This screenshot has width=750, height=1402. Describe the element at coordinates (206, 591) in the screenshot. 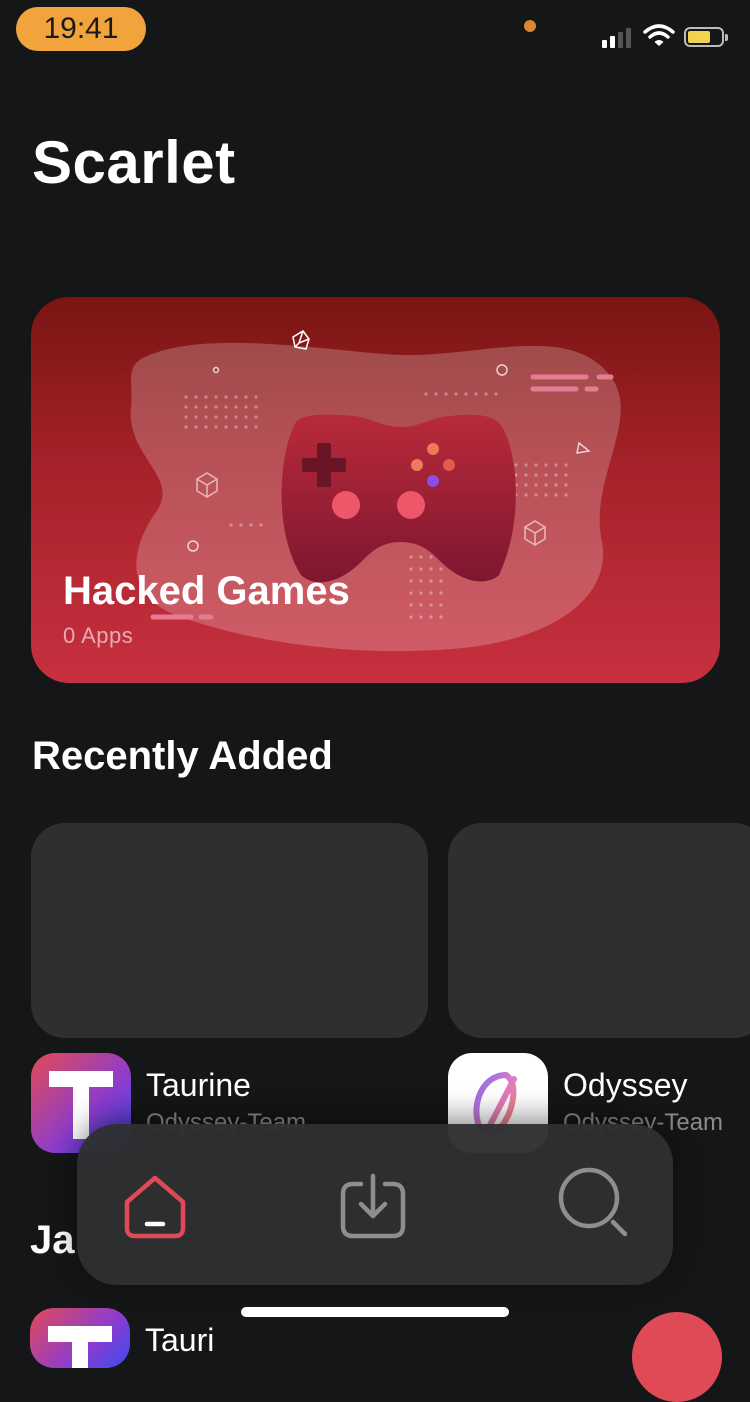

I see `featured-title: Hacked Games` at that location.